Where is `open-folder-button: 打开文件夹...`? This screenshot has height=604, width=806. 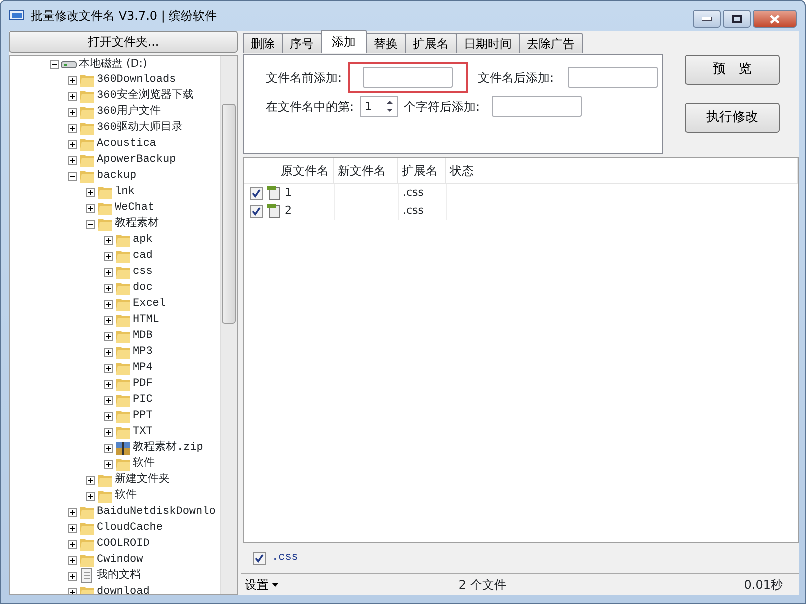 open-folder-button: 打开文件夹... is located at coordinates (123, 42).